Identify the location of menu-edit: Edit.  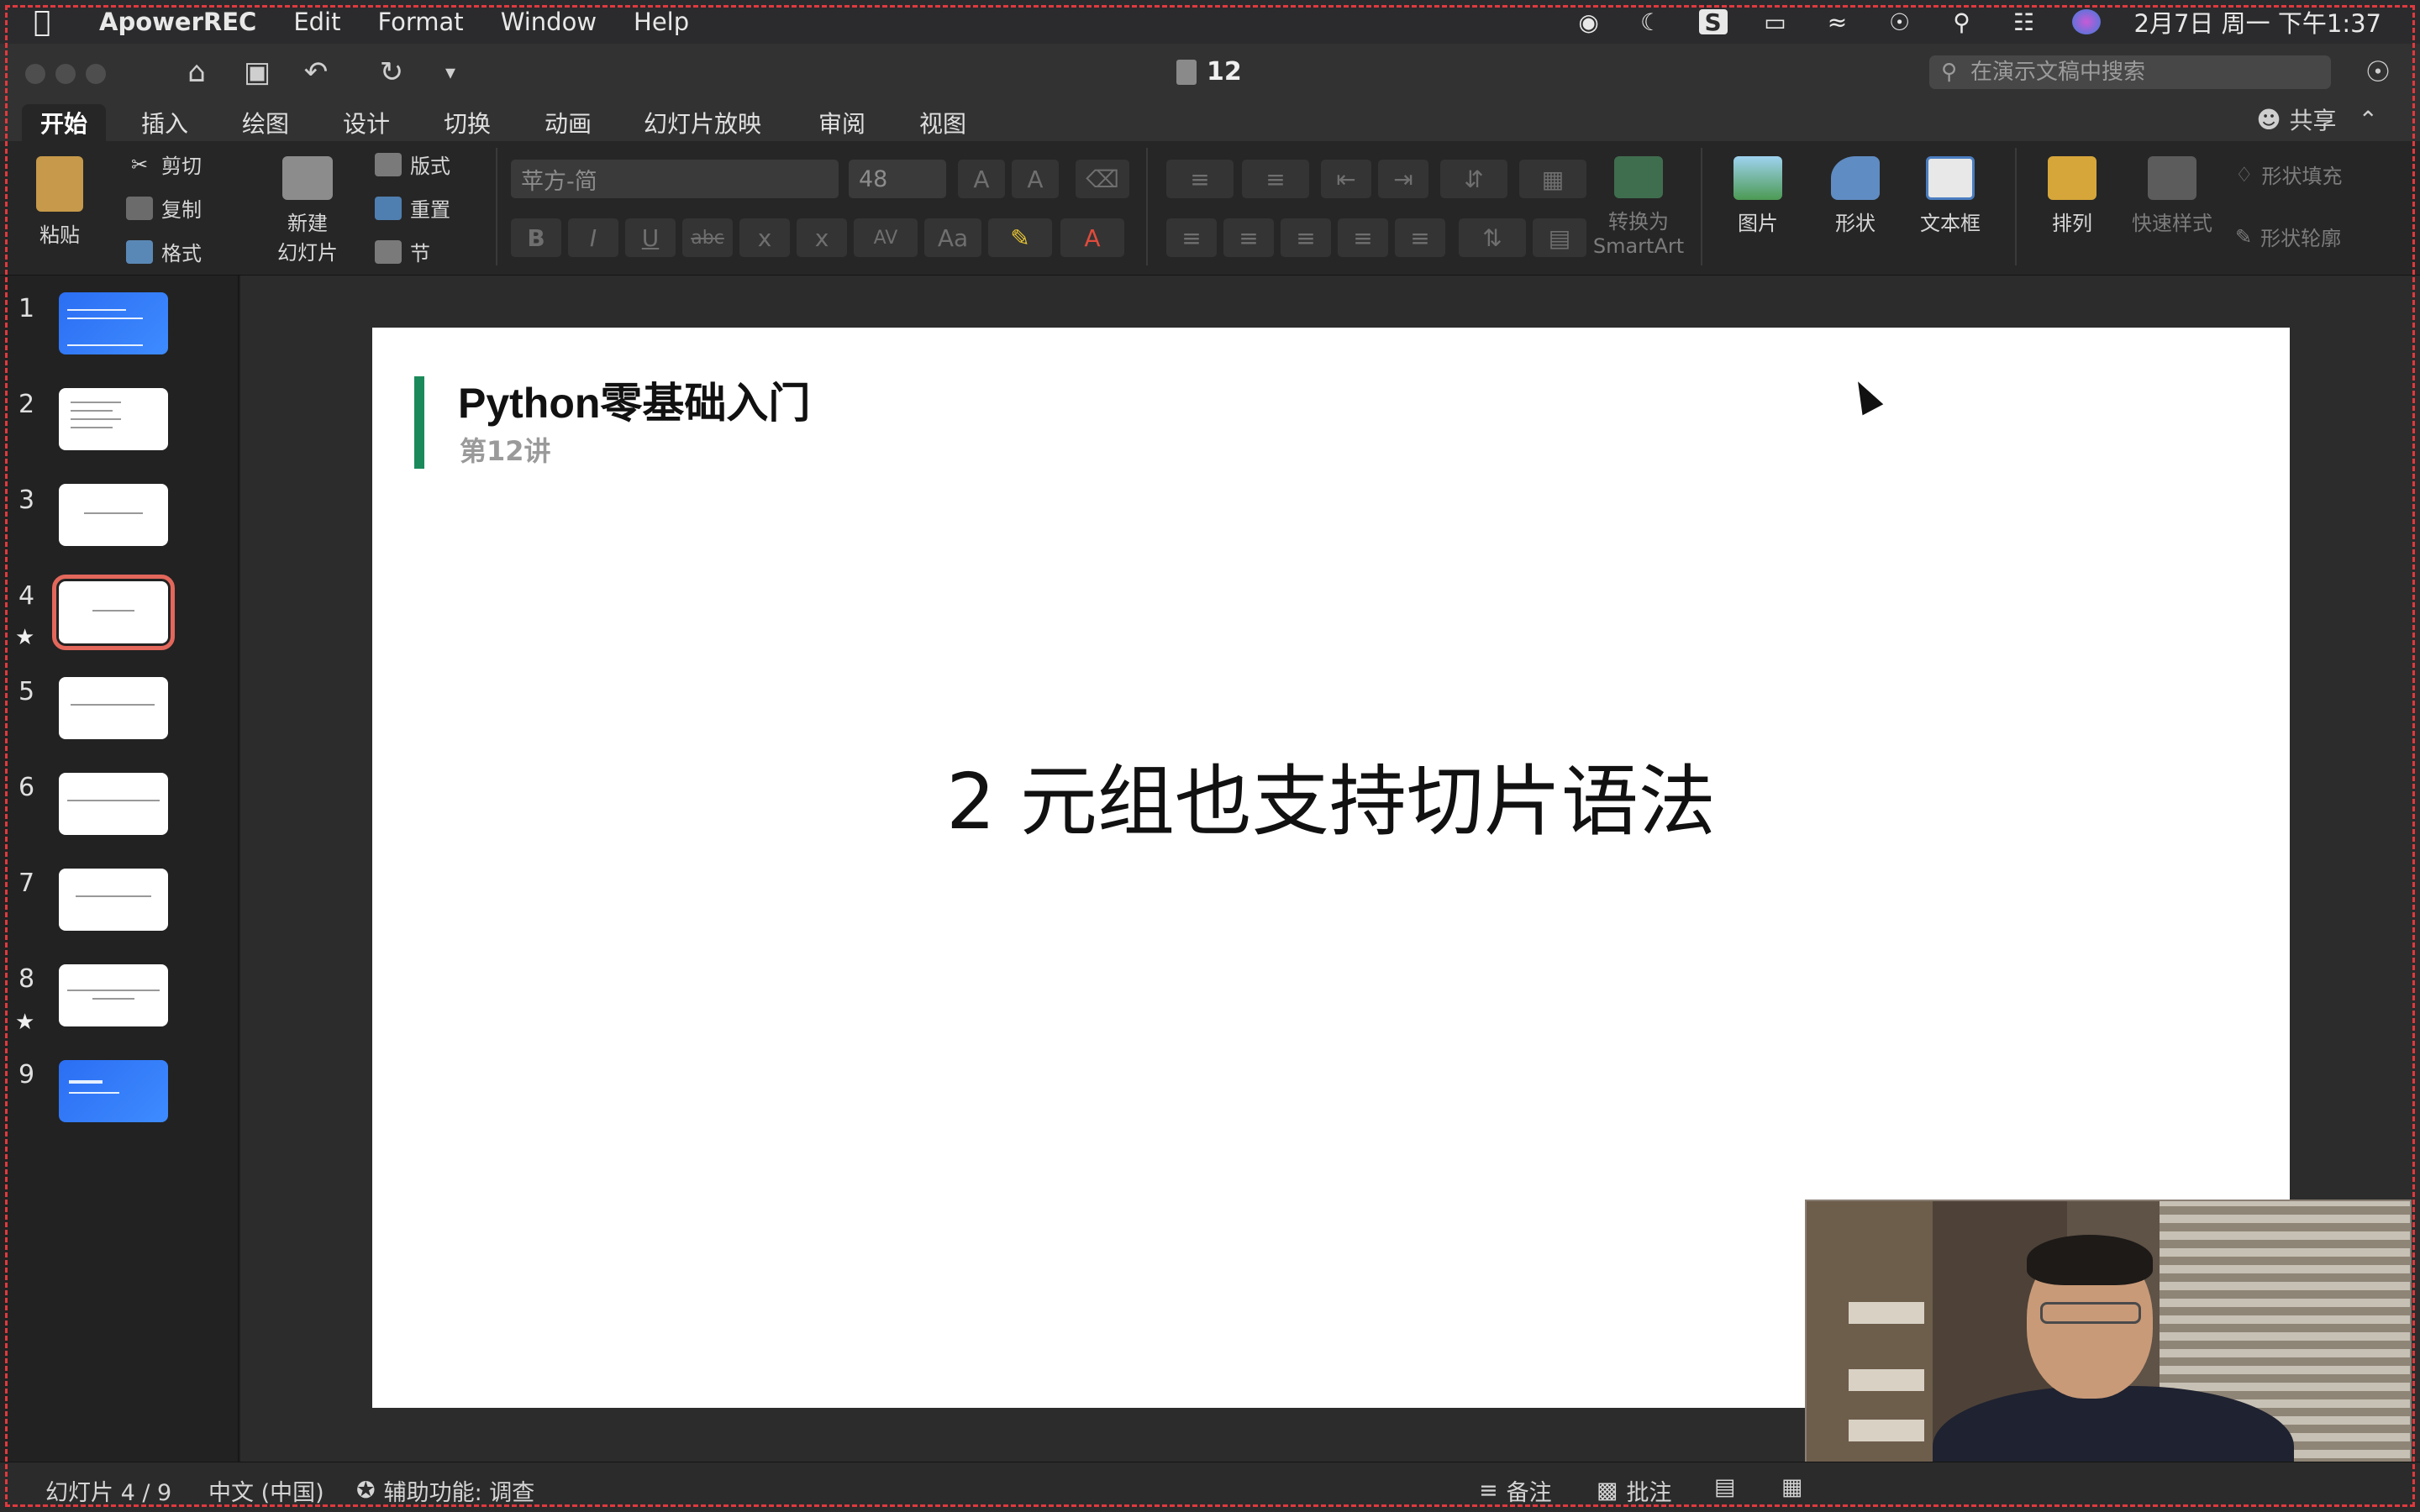
(316, 22).